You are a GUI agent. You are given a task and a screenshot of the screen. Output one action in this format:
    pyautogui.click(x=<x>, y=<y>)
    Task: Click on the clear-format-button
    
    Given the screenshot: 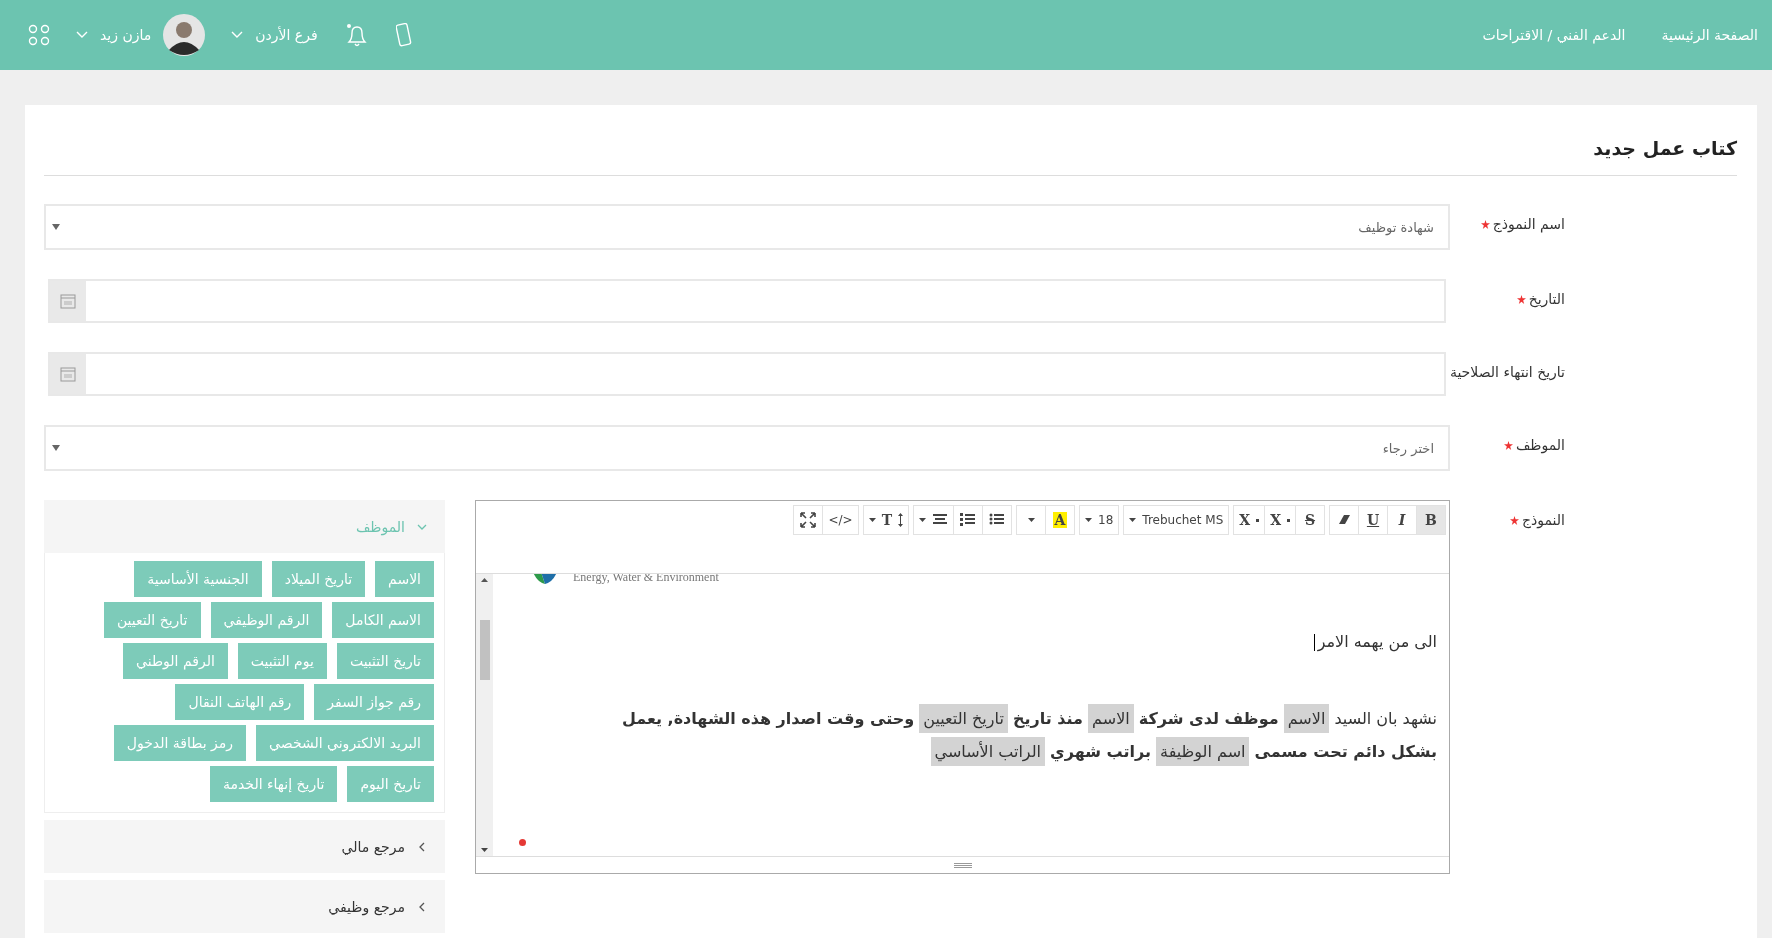 What is the action you would take?
    pyautogui.click(x=1344, y=520)
    